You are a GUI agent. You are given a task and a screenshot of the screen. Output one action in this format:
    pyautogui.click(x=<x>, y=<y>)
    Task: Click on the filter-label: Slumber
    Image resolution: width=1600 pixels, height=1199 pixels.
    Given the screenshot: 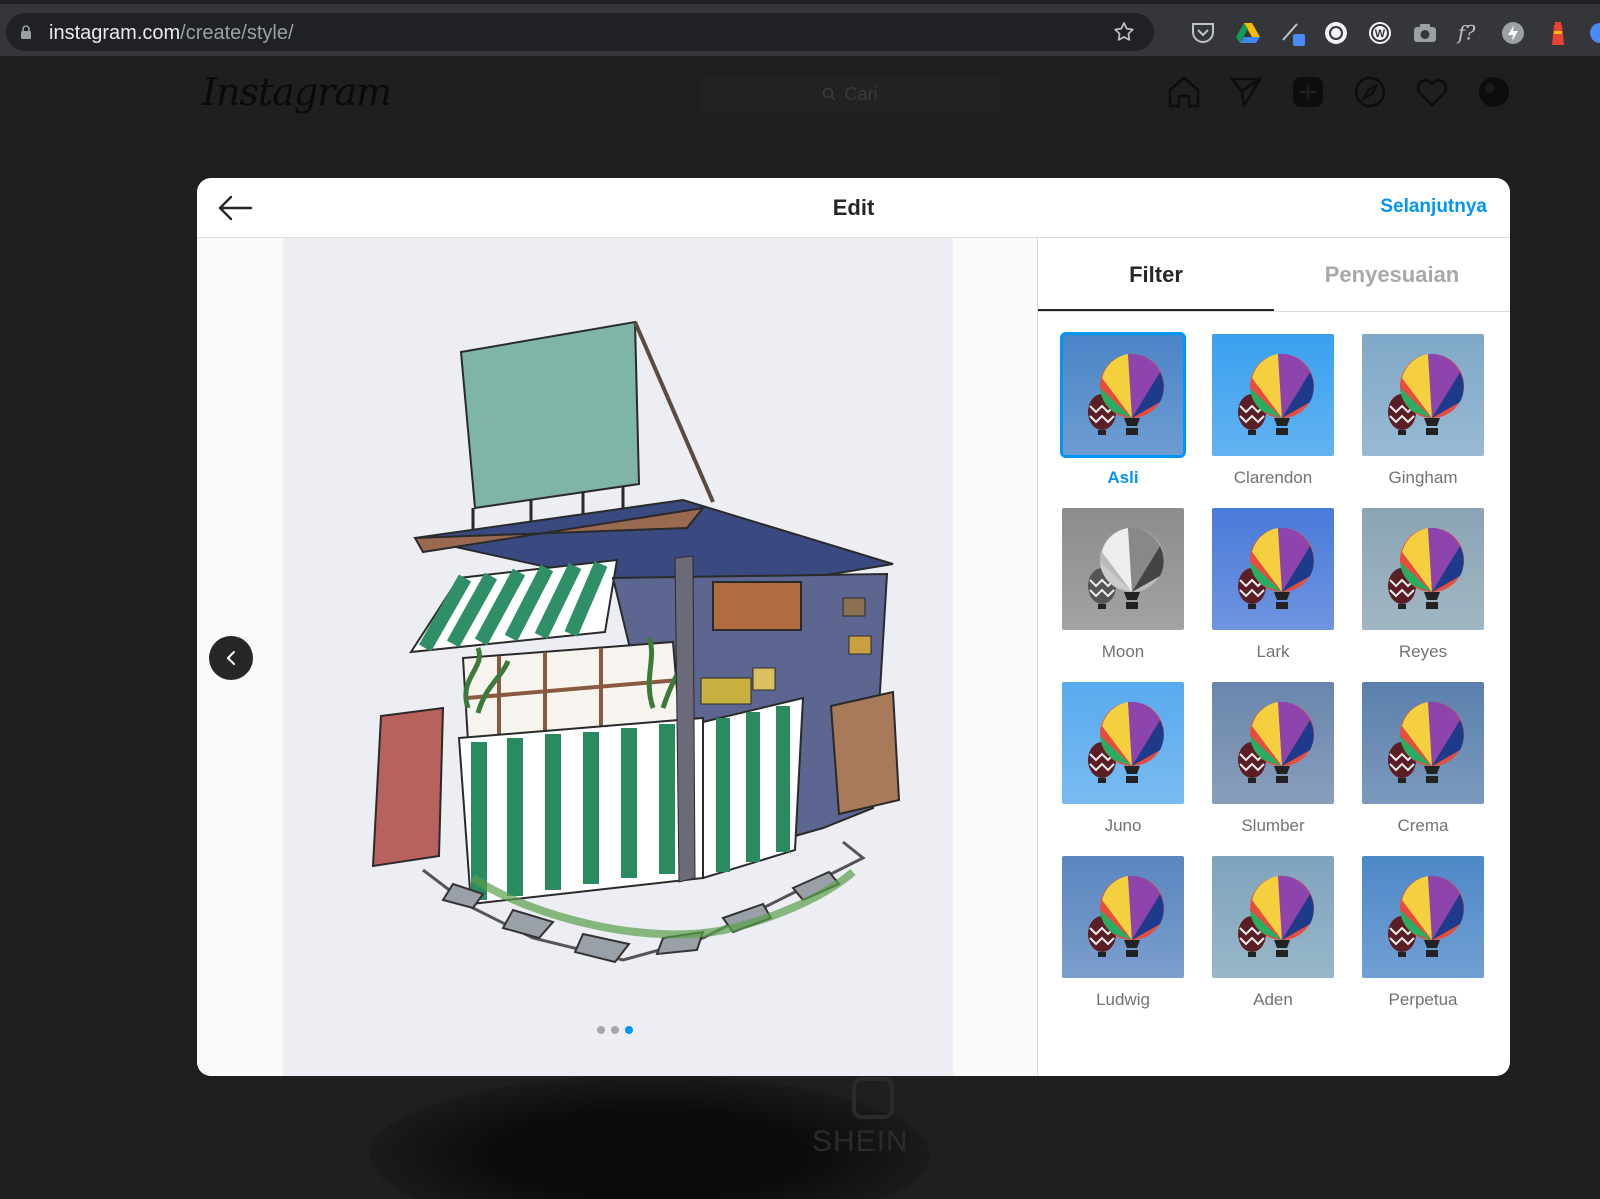 What is the action you would take?
    pyautogui.click(x=1273, y=825)
    